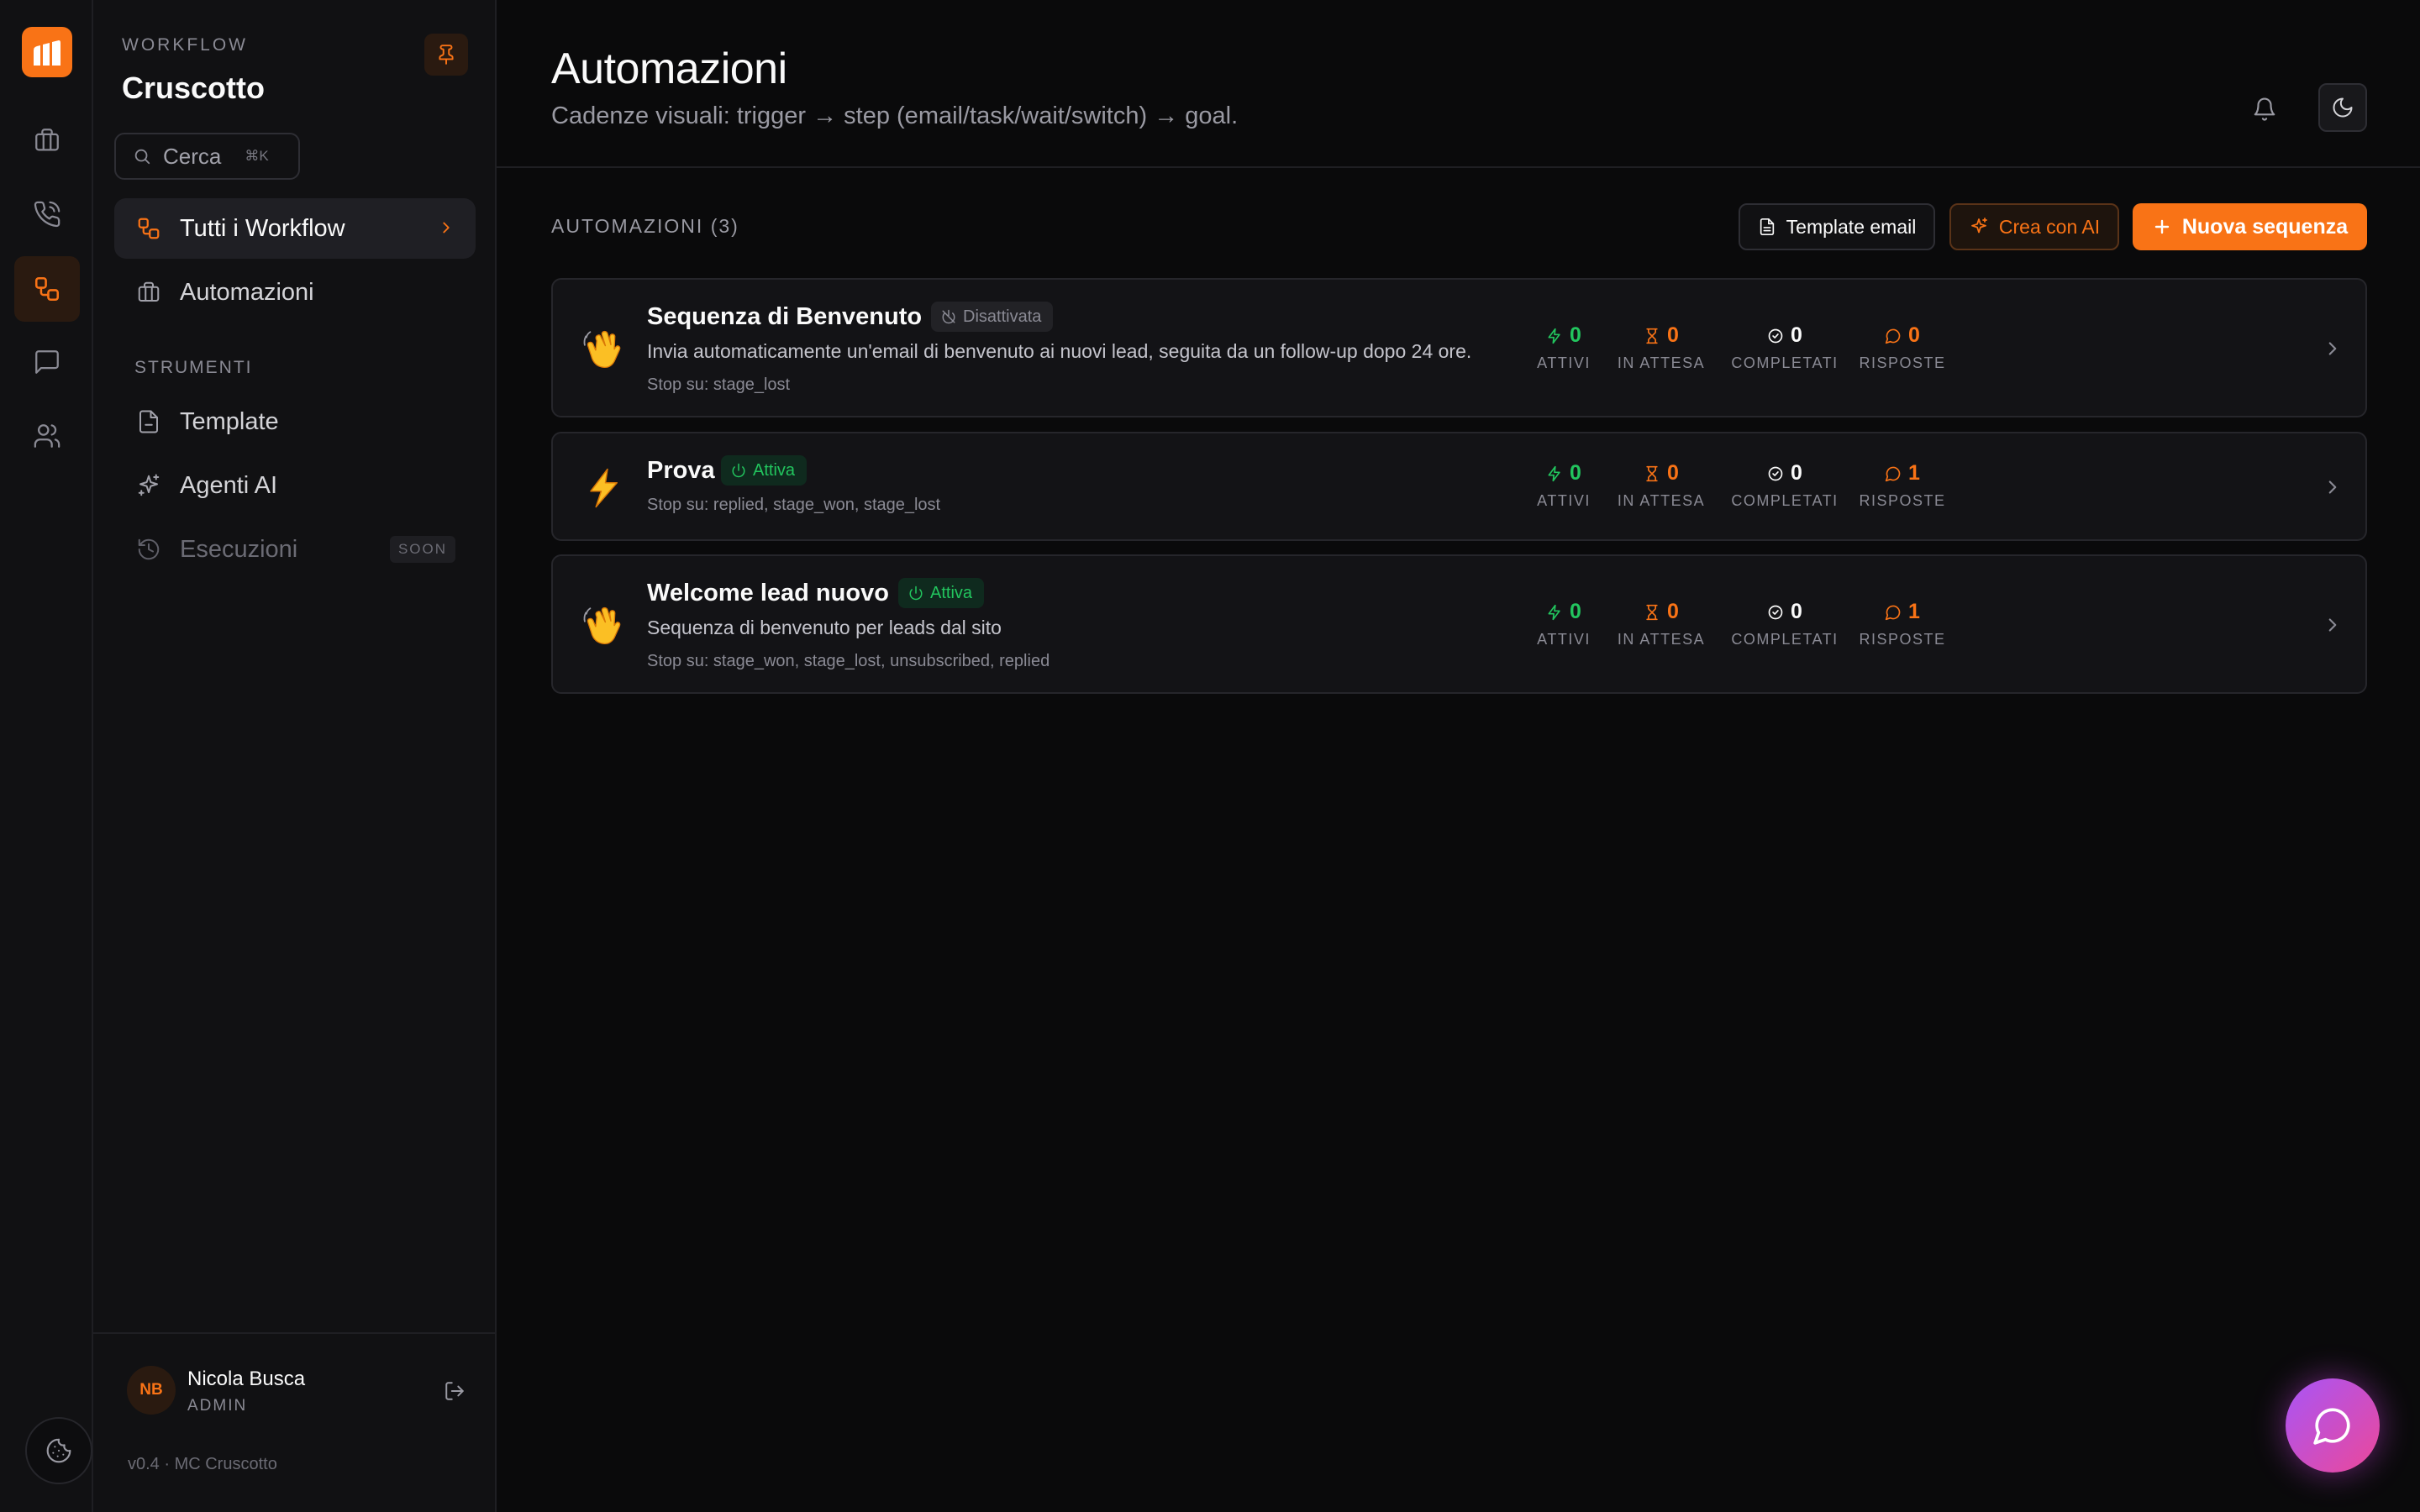  What do you see at coordinates (768, 593) in the screenshot?
I see `automation-title: Welcome lead nuovo` at bounding box center [768, 593].